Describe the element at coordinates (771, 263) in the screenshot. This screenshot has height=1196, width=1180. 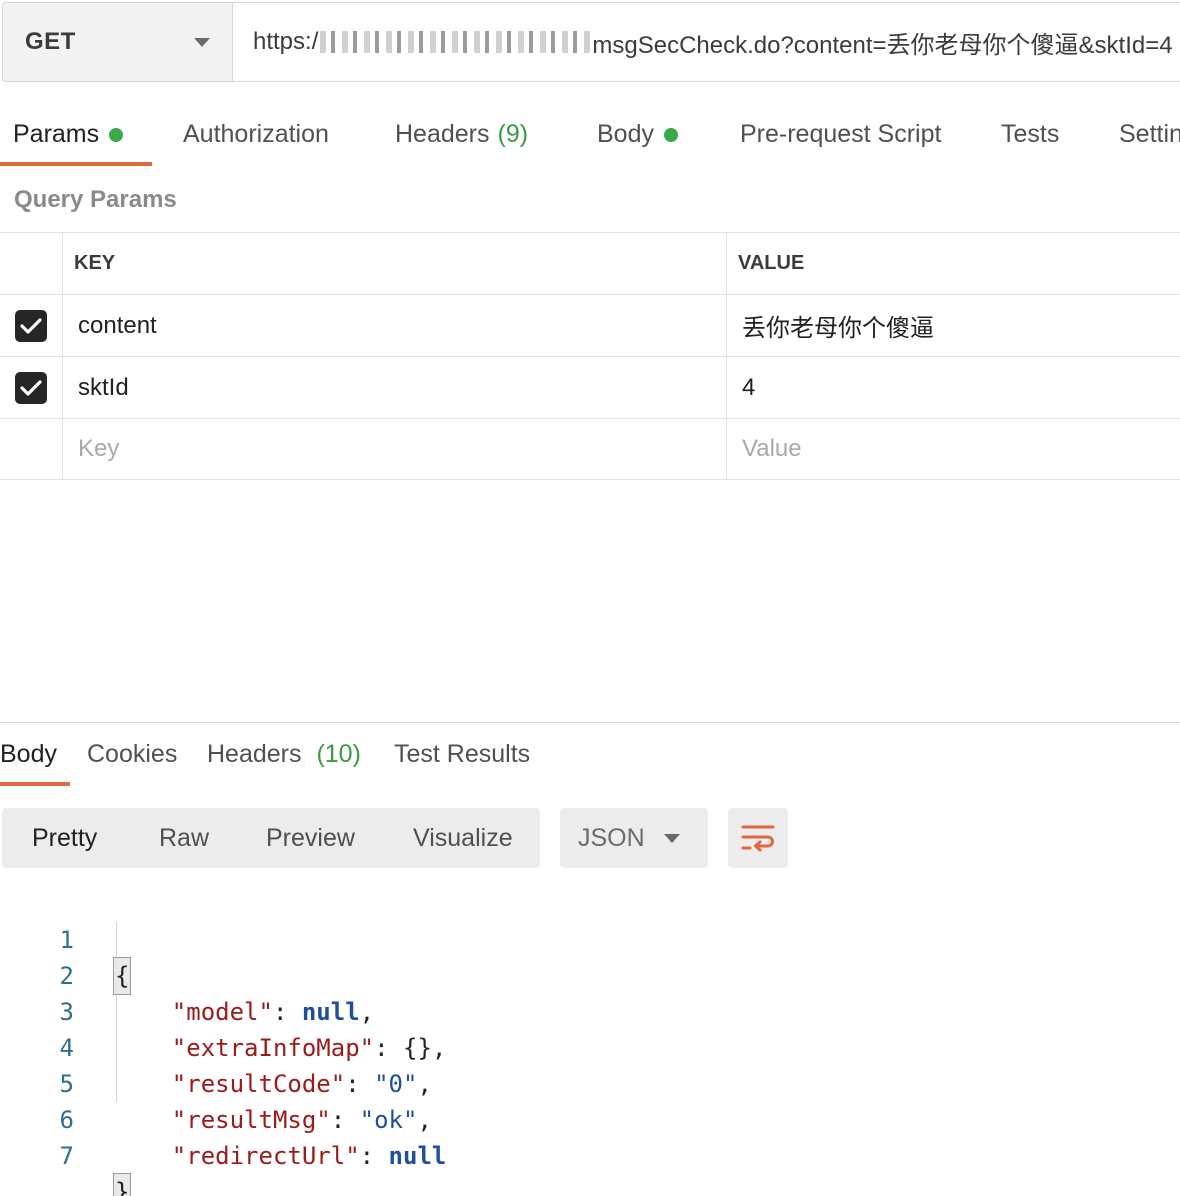
I see `value-column-header: VALUE` at that location.